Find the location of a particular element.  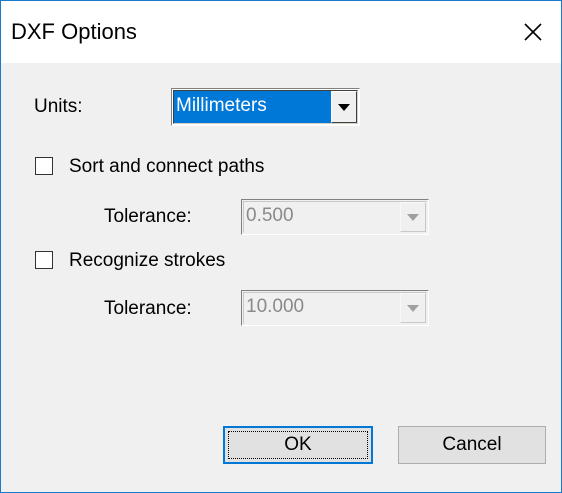

units-value: Millimeters is located at coordinates (252, 107).